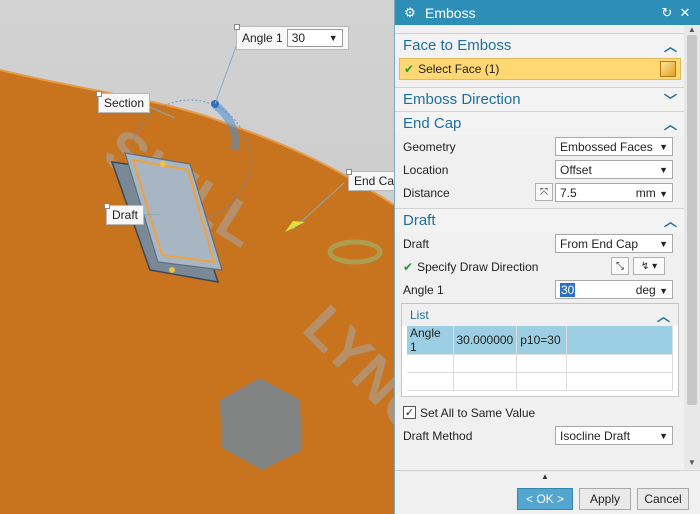  Describe the element at coordinates (314, 38) in the screenshot. I see `angle-1-overlay-field: 30 ▼` at that location.